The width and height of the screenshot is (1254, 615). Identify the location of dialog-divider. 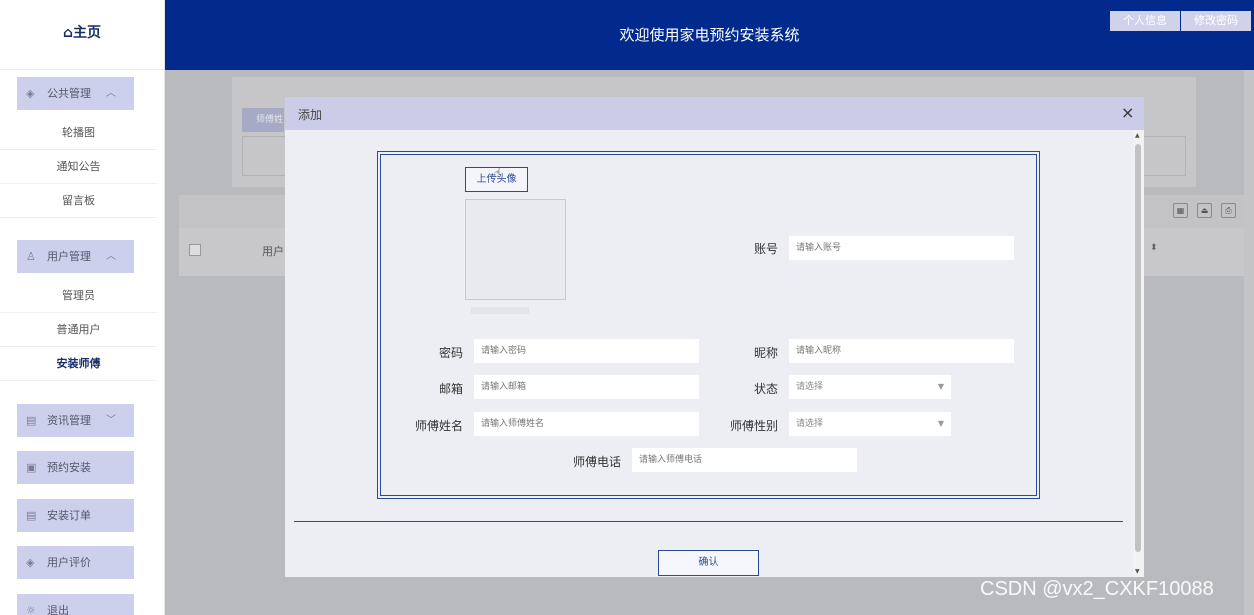
(708, 521).